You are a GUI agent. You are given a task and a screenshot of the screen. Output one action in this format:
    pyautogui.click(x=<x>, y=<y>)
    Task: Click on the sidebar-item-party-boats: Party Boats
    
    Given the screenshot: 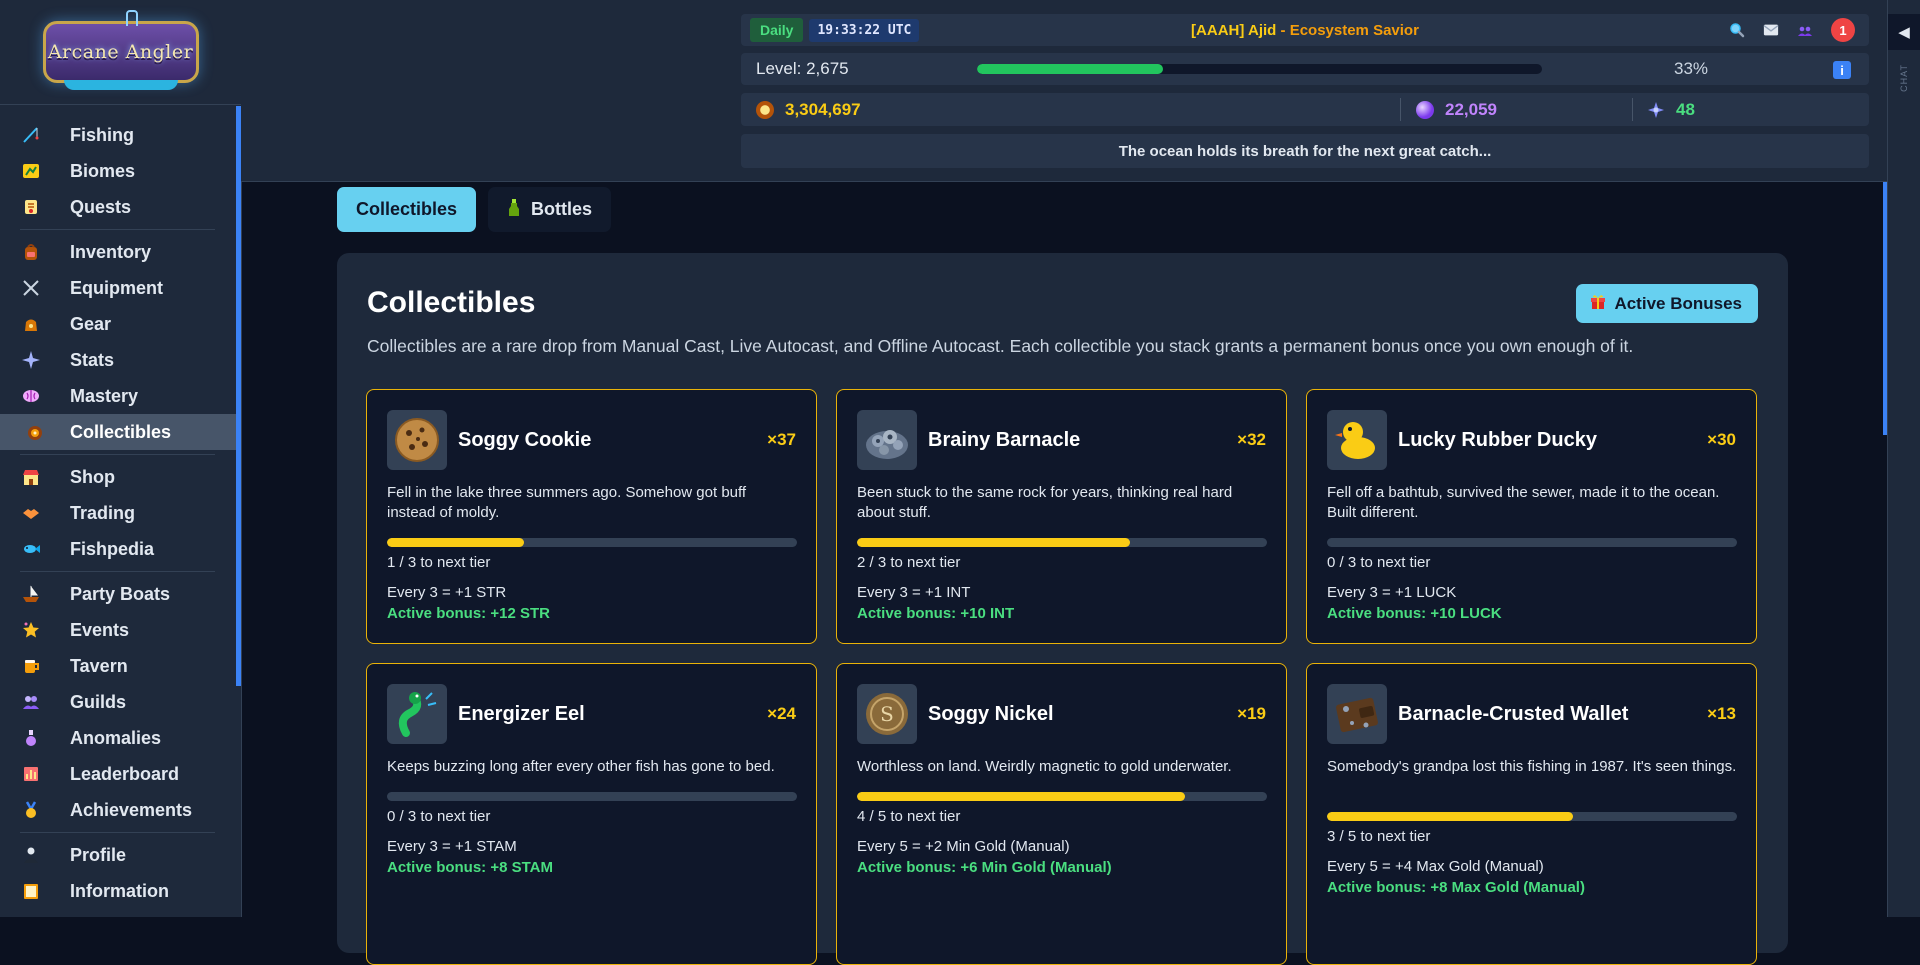 What is the action you would take?
    pyautogui.click(x=120, y=594)
    